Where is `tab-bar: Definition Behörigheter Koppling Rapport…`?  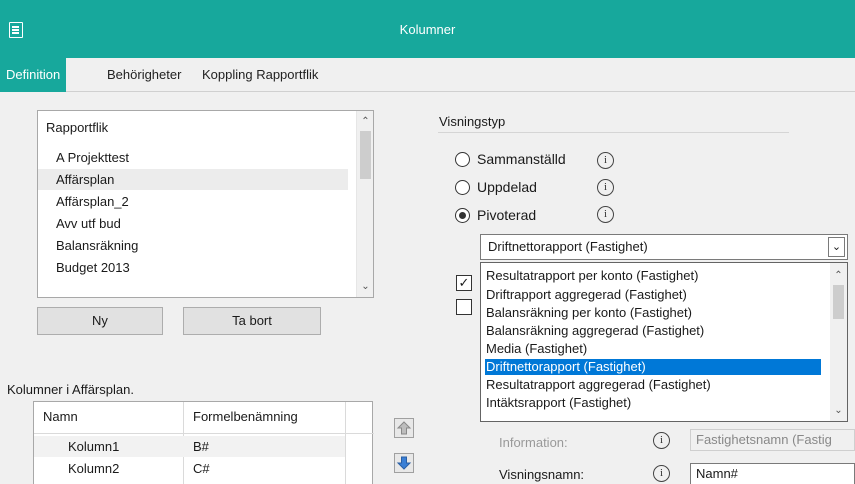 tab-bar: Definition Behörigheter Koppling Rapport… is located at coordinates (427, 75).